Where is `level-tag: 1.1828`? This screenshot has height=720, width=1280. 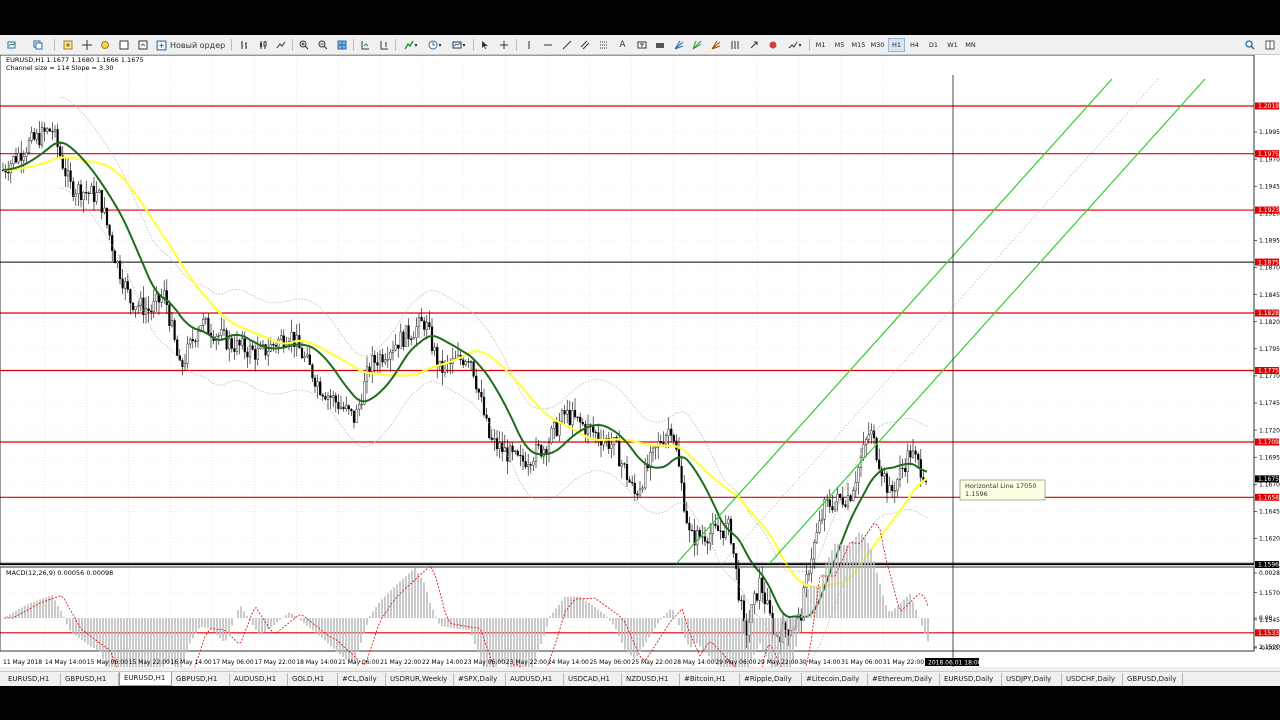 level-tag: 1.1828 is located at coordinates (1268, 313).